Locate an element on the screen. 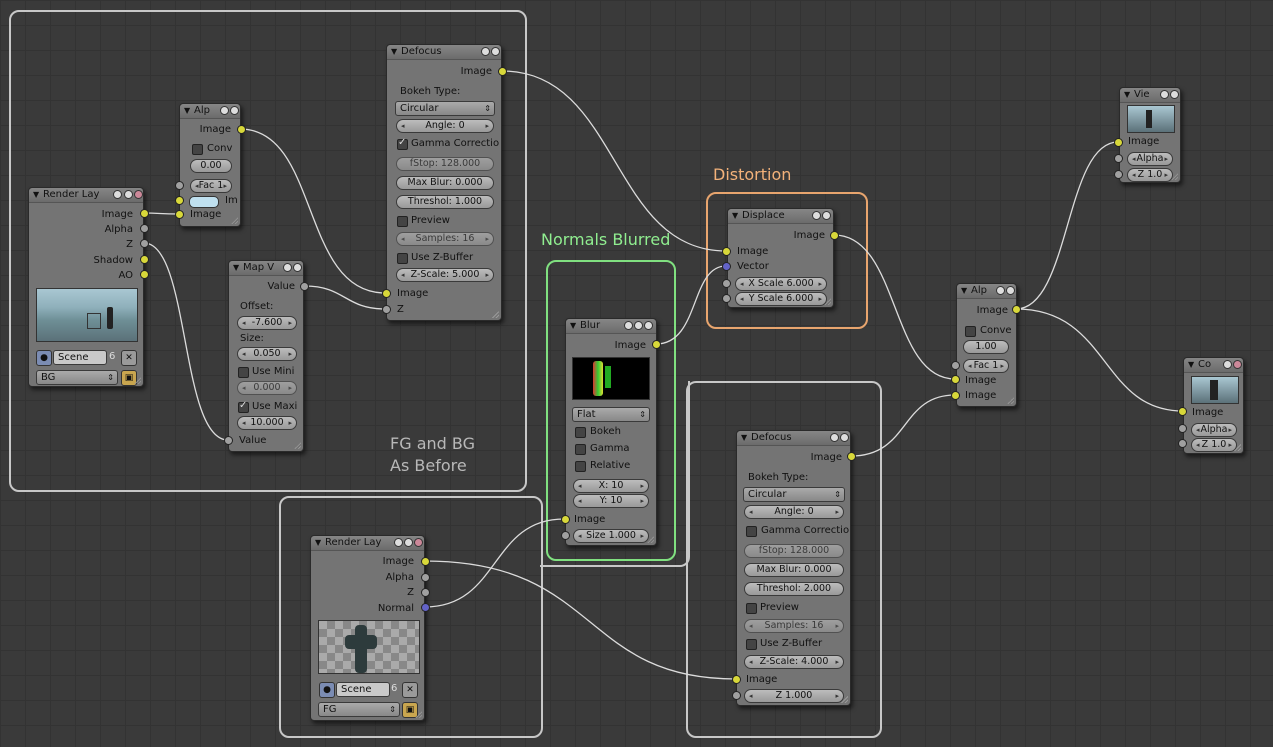  socket-alpha-im is located at coordinates (179, 200).